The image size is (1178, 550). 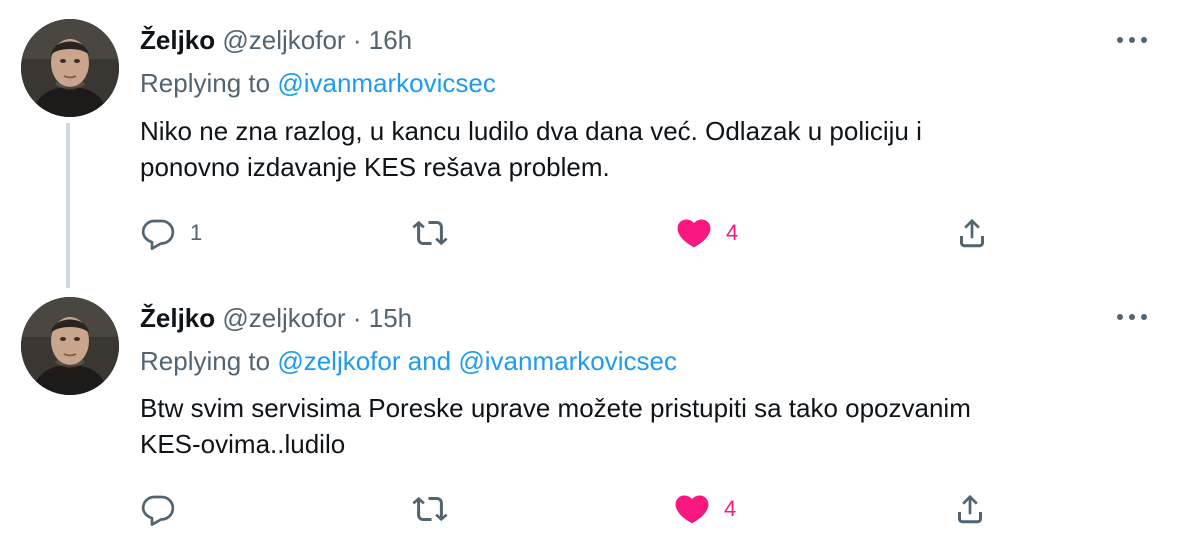 What do you see at coordinates (243, 444) in the screenshot?
I see `tweet-text-line: KES-ovima..ludilo` at bounding box center [243, 444].